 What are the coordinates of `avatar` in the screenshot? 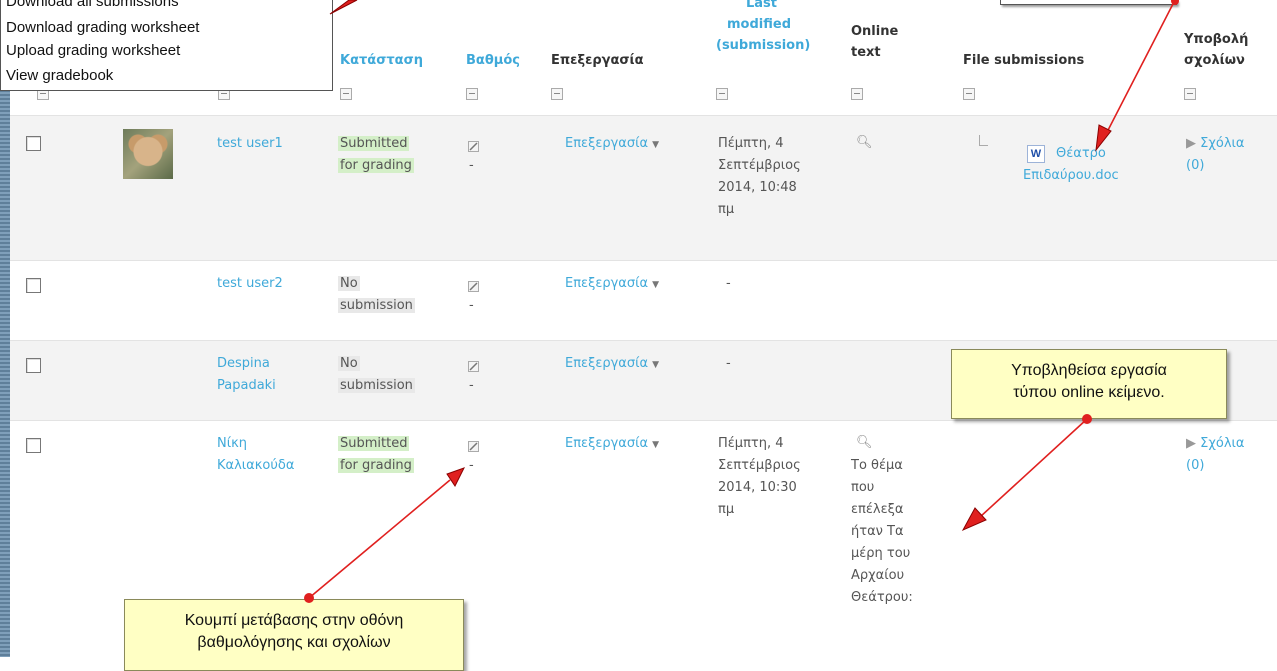 It's located at (148, 154).